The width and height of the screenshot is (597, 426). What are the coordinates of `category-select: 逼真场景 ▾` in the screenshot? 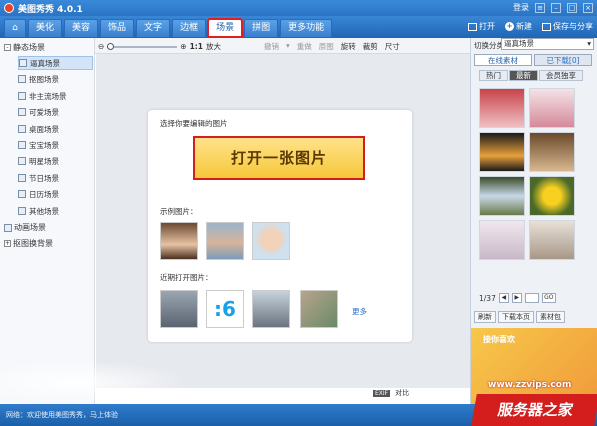 It's located at (547, 44).